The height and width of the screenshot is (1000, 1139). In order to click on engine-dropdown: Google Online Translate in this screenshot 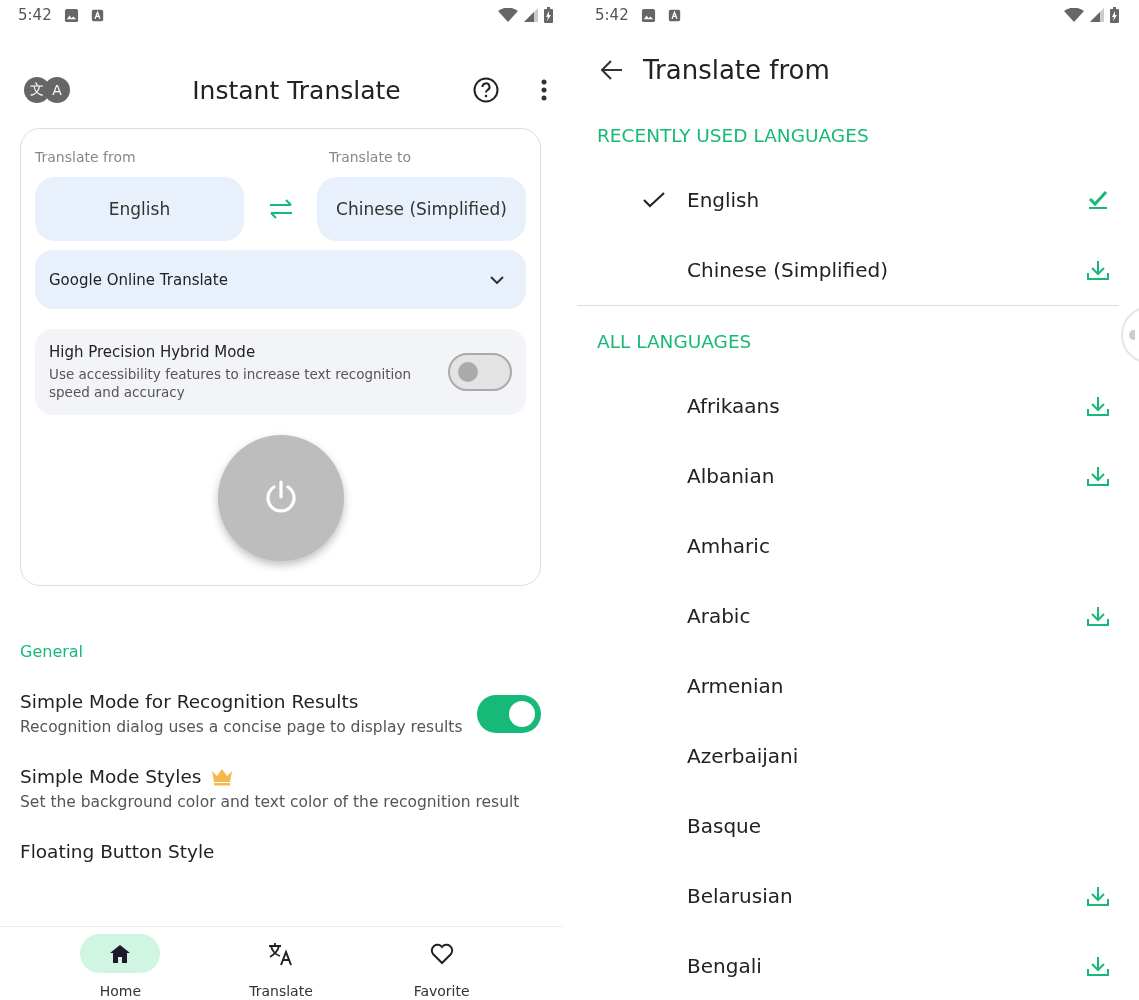, I will do `click(280, 279)`.